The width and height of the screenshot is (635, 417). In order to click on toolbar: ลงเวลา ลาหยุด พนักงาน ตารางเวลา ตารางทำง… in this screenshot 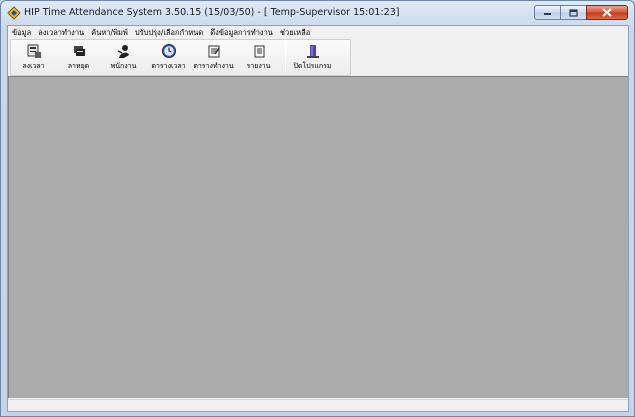, I will do `click(180, 57)`.